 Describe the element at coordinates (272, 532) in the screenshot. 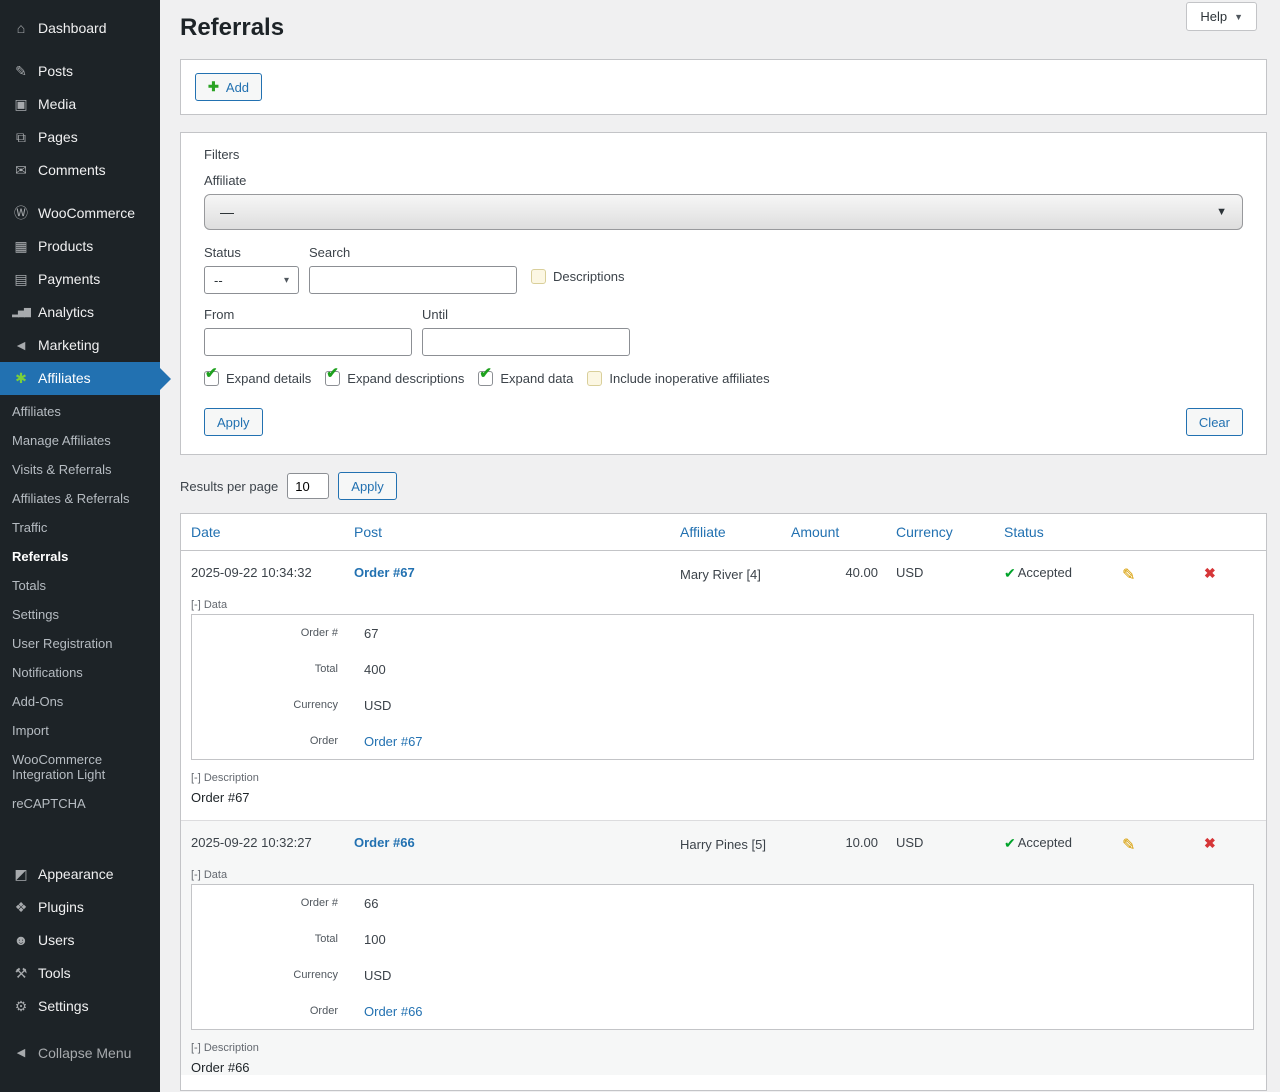

I see `column-header-date: Date` at that location.